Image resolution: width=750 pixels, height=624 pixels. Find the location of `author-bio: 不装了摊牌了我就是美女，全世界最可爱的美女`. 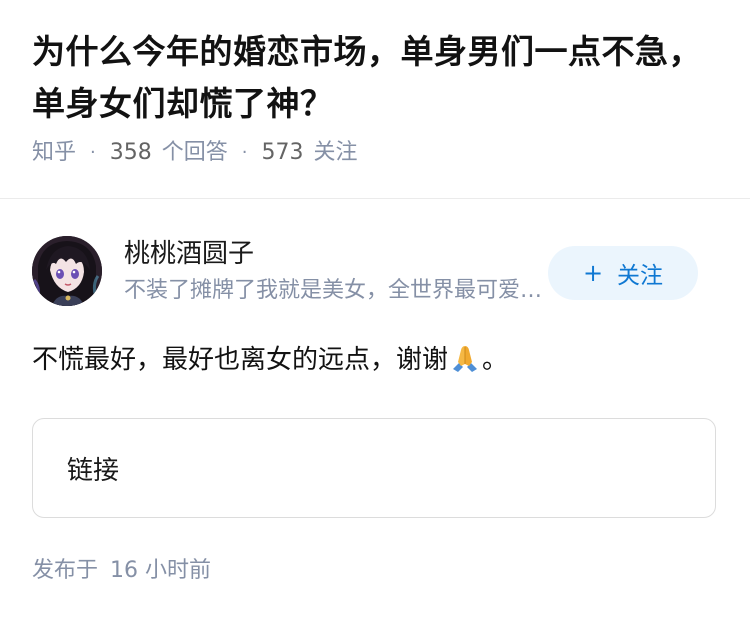

author-bio: 不装了摊牌了我就是美女，全世界最可爱的美女 is located at coordinates (334, 290).